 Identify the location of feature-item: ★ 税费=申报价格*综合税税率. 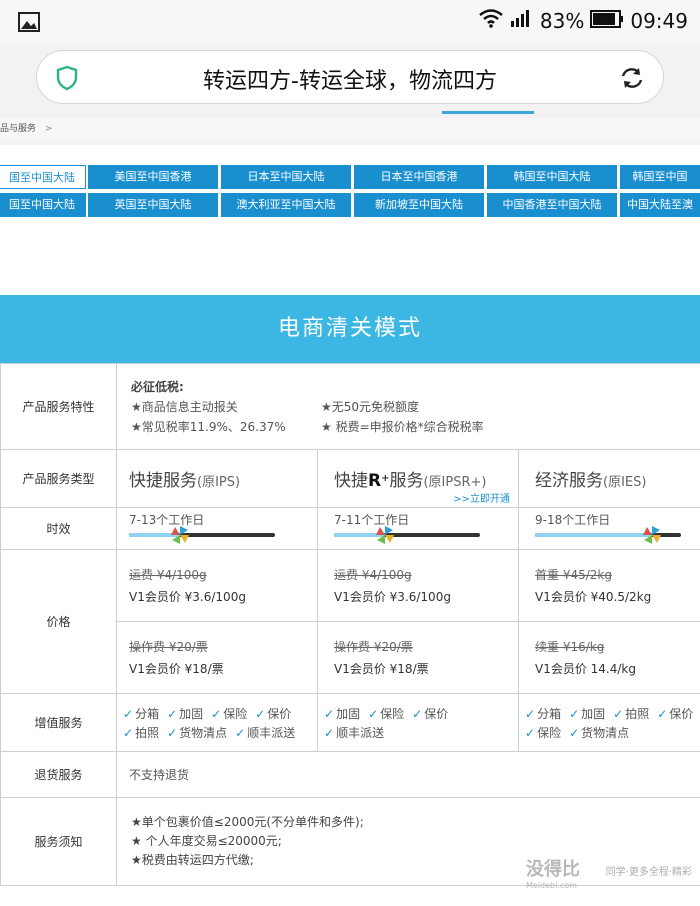
(402, 427).